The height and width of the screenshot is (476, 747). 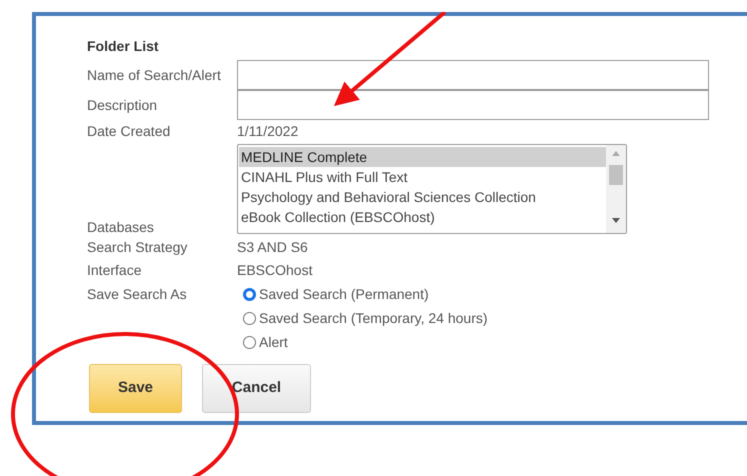 I want to click on radio-label: Saved Search (Permanent), so click(x=344, y=294).